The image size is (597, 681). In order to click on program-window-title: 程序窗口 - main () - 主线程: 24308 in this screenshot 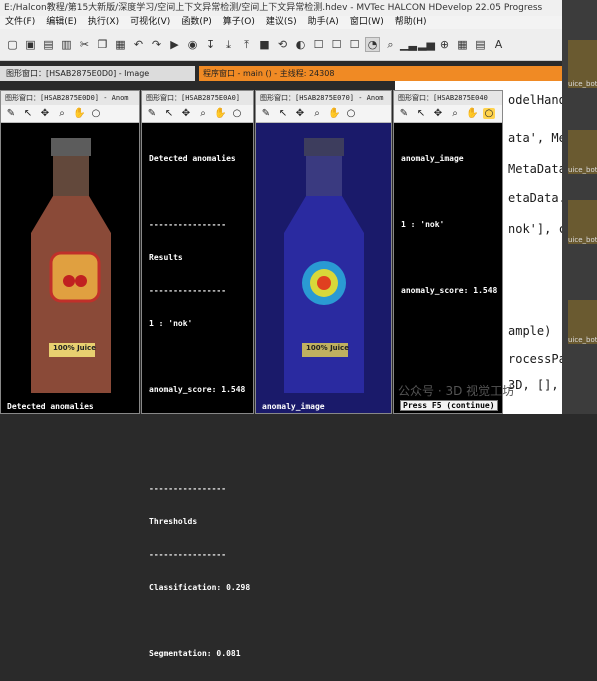, I will do `click(380, 73)`.